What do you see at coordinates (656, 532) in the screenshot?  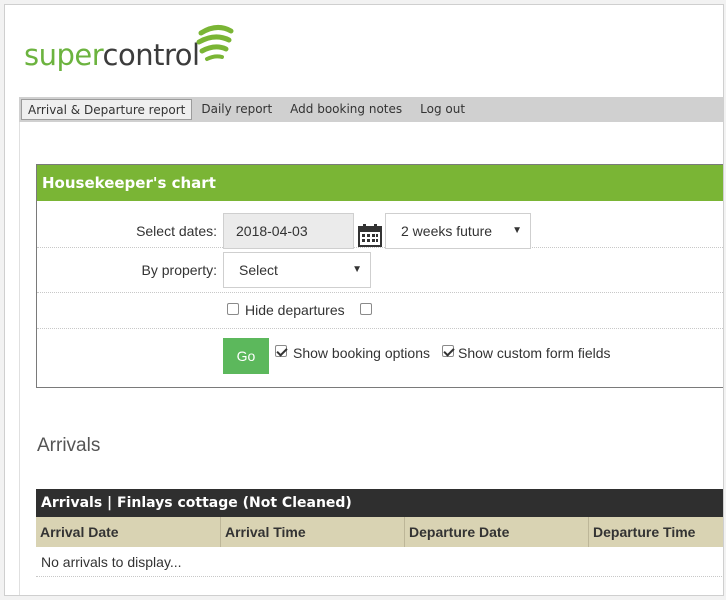 I see `column-header-departure-time: Departure Time` at bounding box center [656, 532].